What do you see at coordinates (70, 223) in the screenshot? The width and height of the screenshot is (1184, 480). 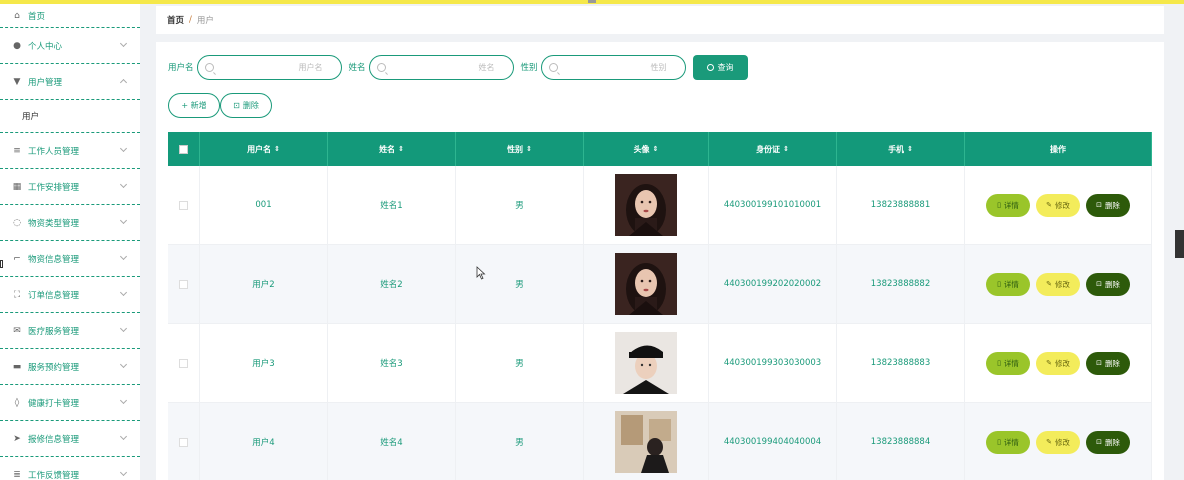 I see `sidebar-item-supply-type: ◌ 物资类型管理` at bounding box center [70, 223].